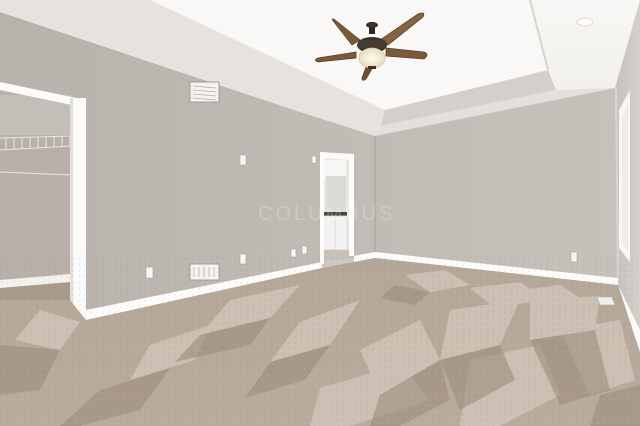 Image resolution: width=640 pixels, height=426 pixels. Describe the element at coordinates (204, 92) in the screenshot. I see `hvac-vent-upper` at that location.